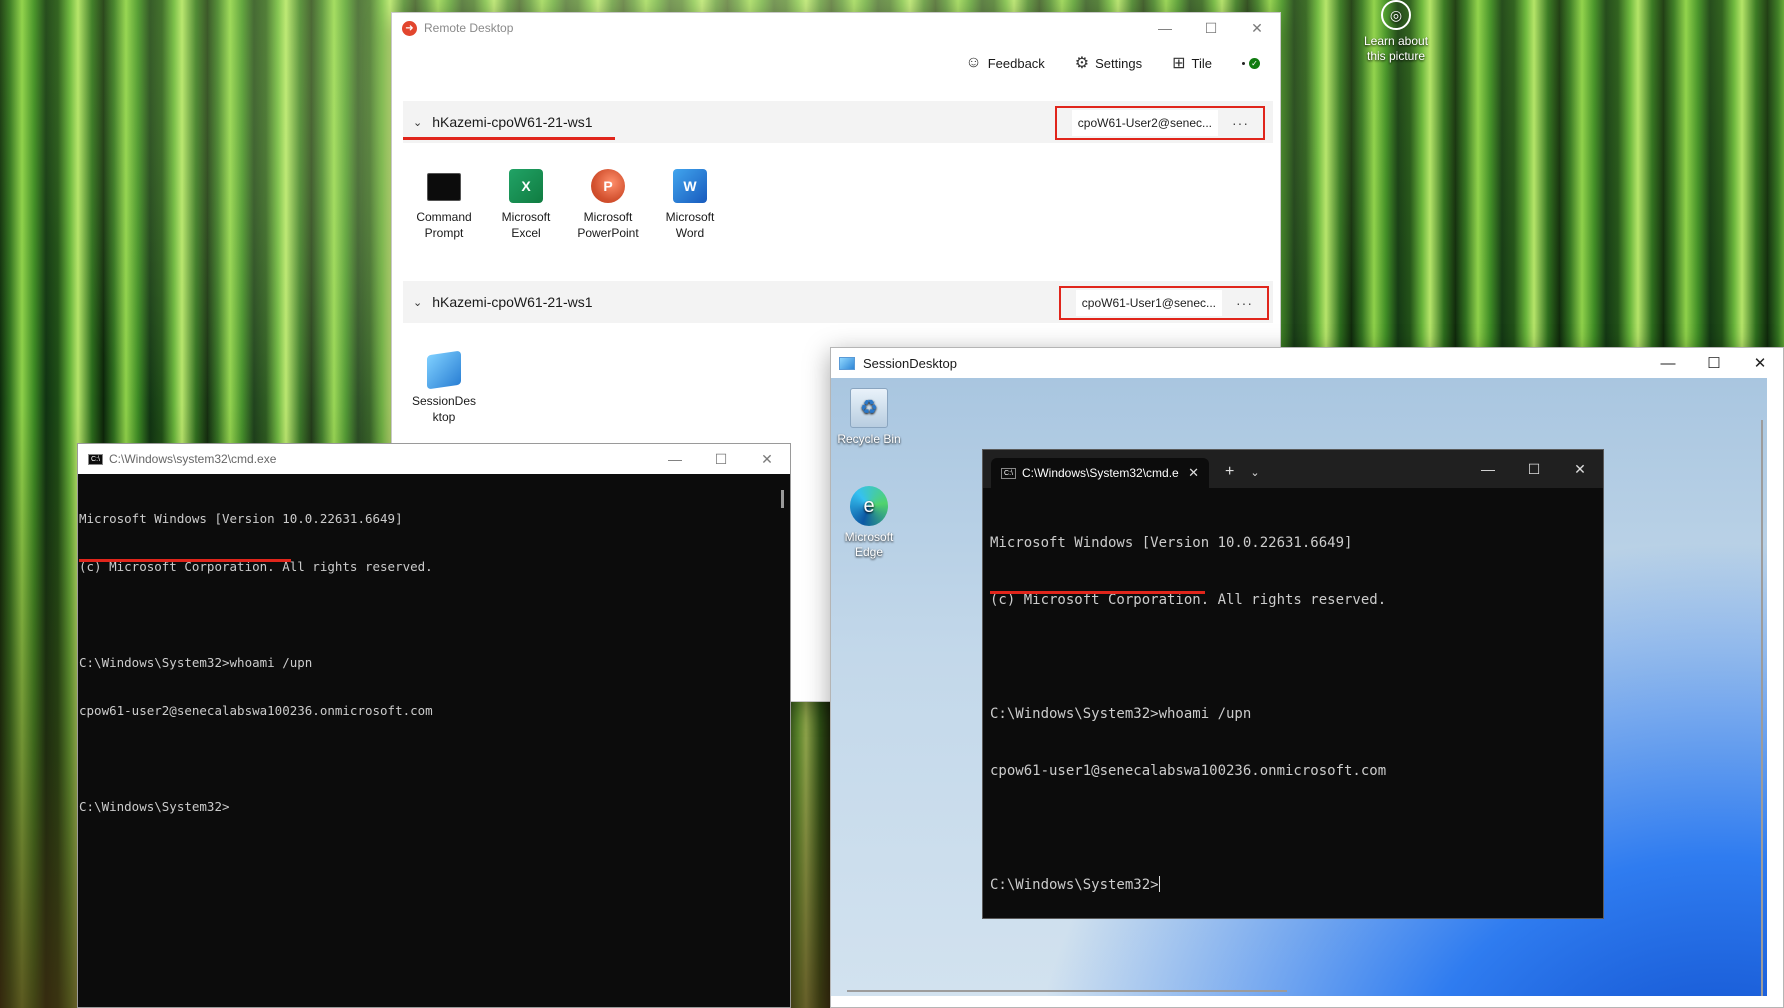 The height and width of the screenshot is (1008, 1784). What do you see at coordinates (1396, 32) in the screenshot?
I see `learn-about-picture: ◎ Learn about this picture` at bounding box center [1396, 32].